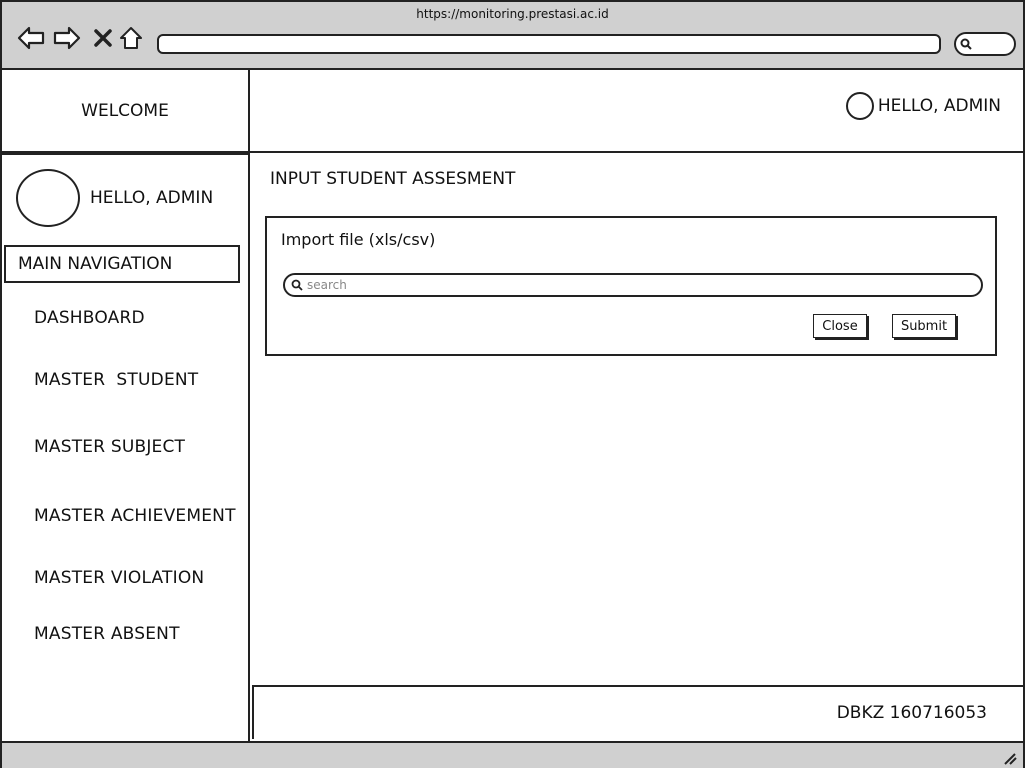 Image resolution: width=1025 pixels, height=768 pixels. Describe the element at coordinates (924, 326) in the screenshot. I see `submit-button: Submit` at that location.